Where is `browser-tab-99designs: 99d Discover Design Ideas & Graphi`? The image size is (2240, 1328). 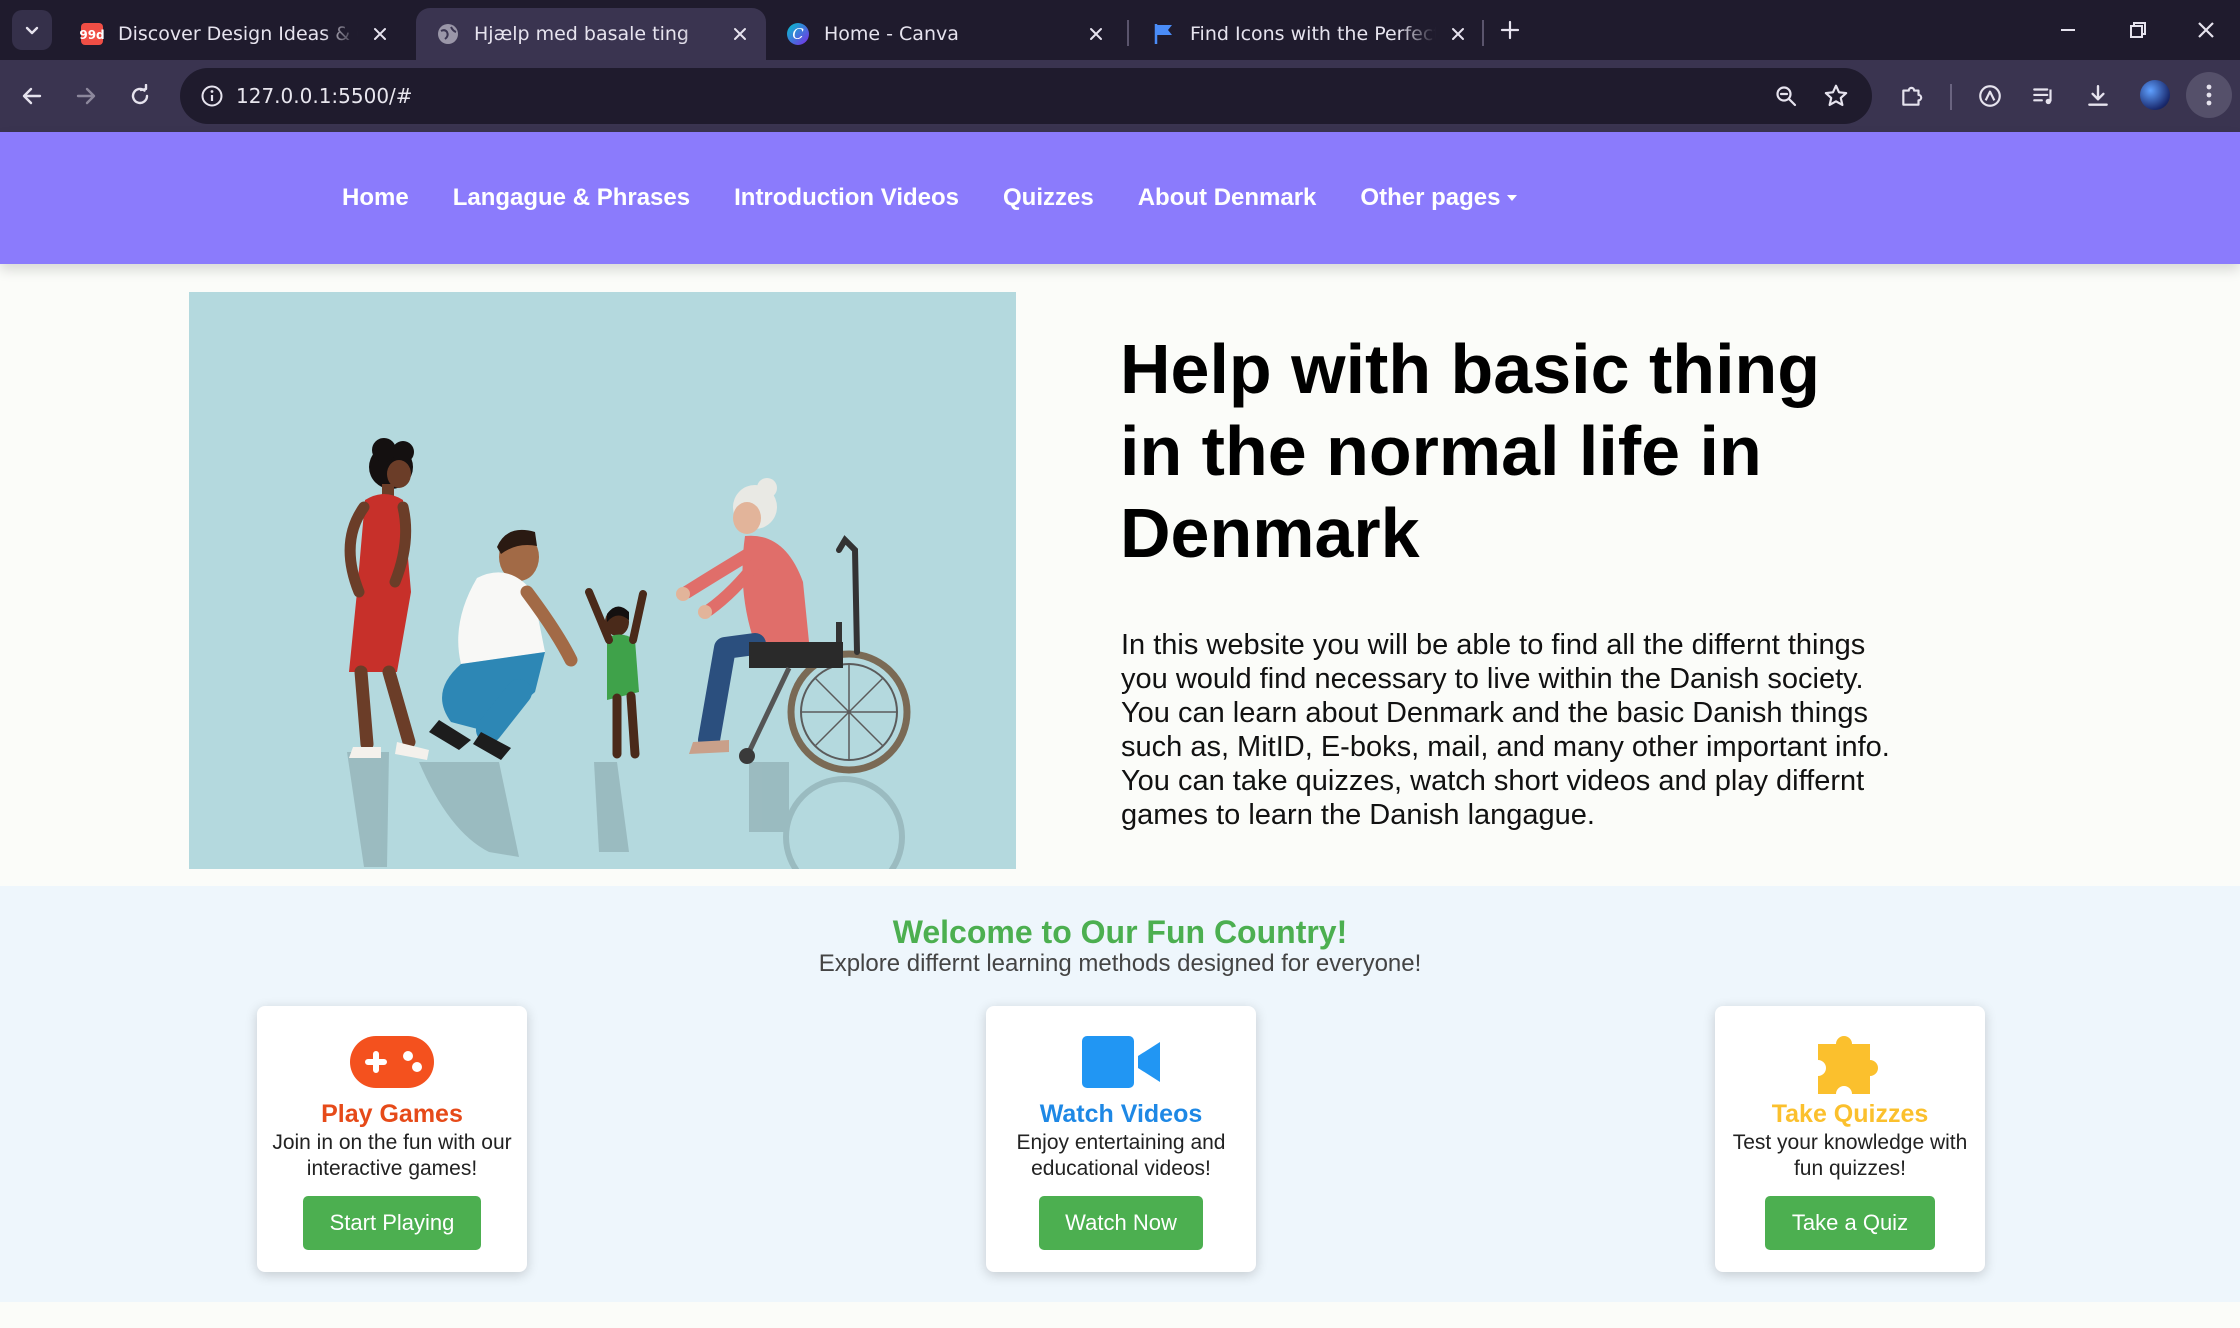
browser-tab-99designs: 99d Discover Design Ideas & Graphi is located at coordinates (233, 34).